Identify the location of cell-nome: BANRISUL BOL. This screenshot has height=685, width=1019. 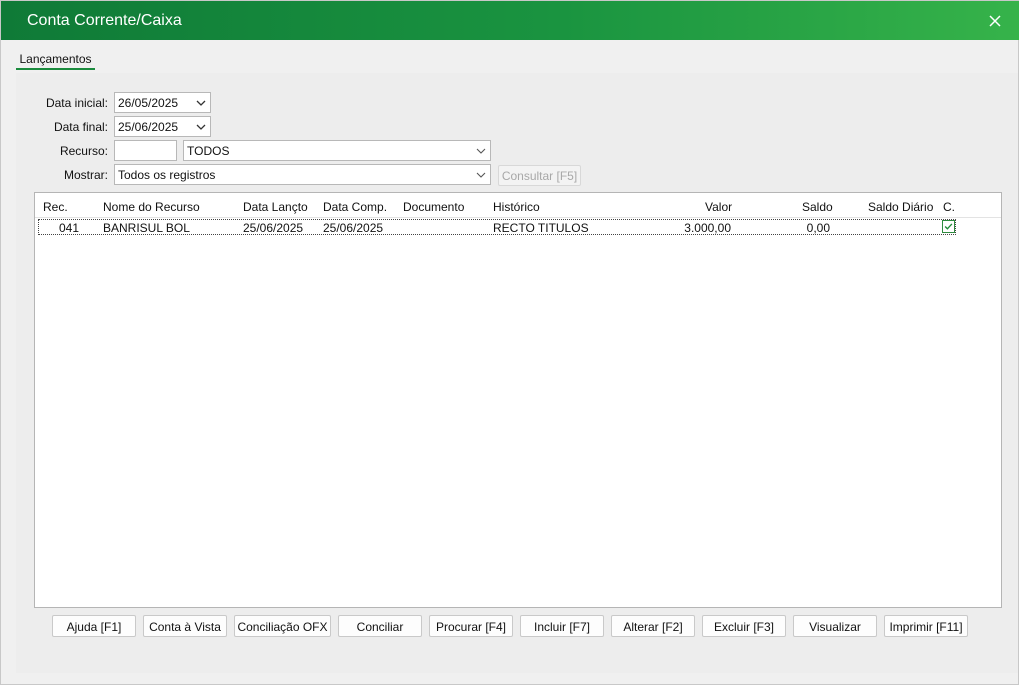
(146, 228).